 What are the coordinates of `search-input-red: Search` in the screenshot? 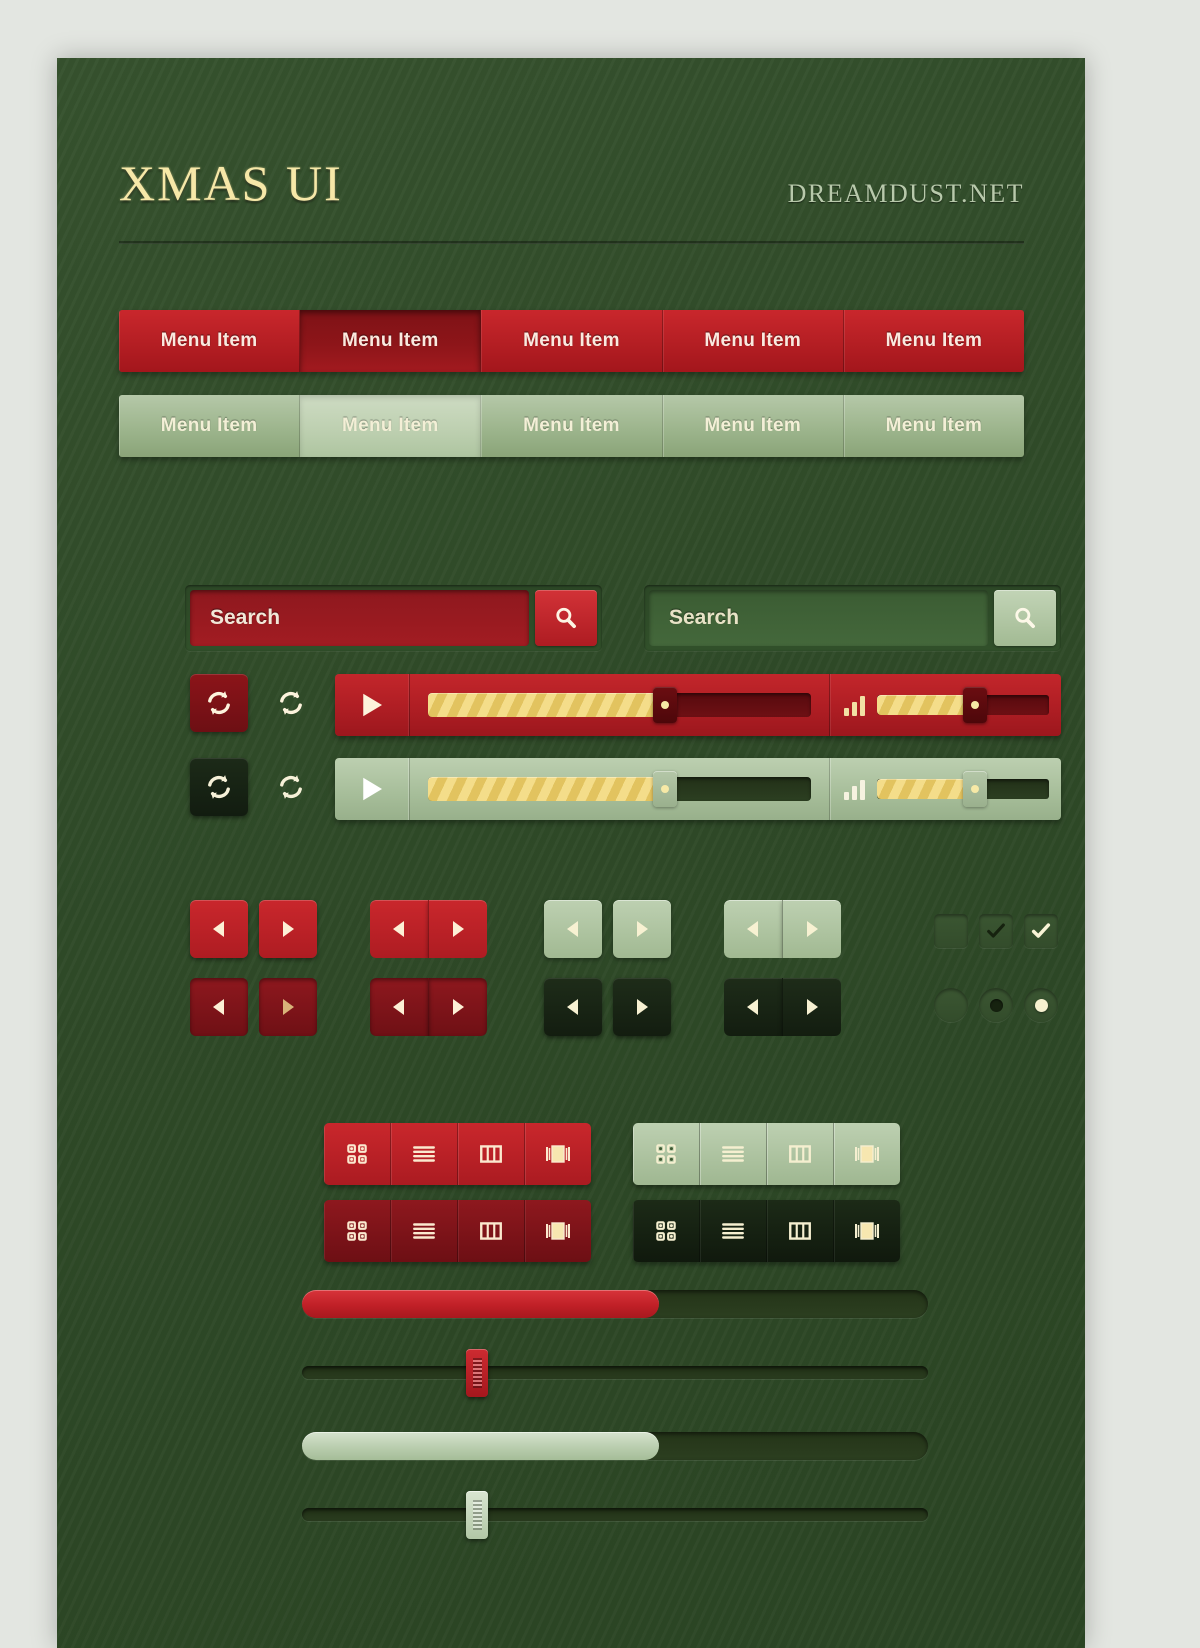 It's located at (359, 618).